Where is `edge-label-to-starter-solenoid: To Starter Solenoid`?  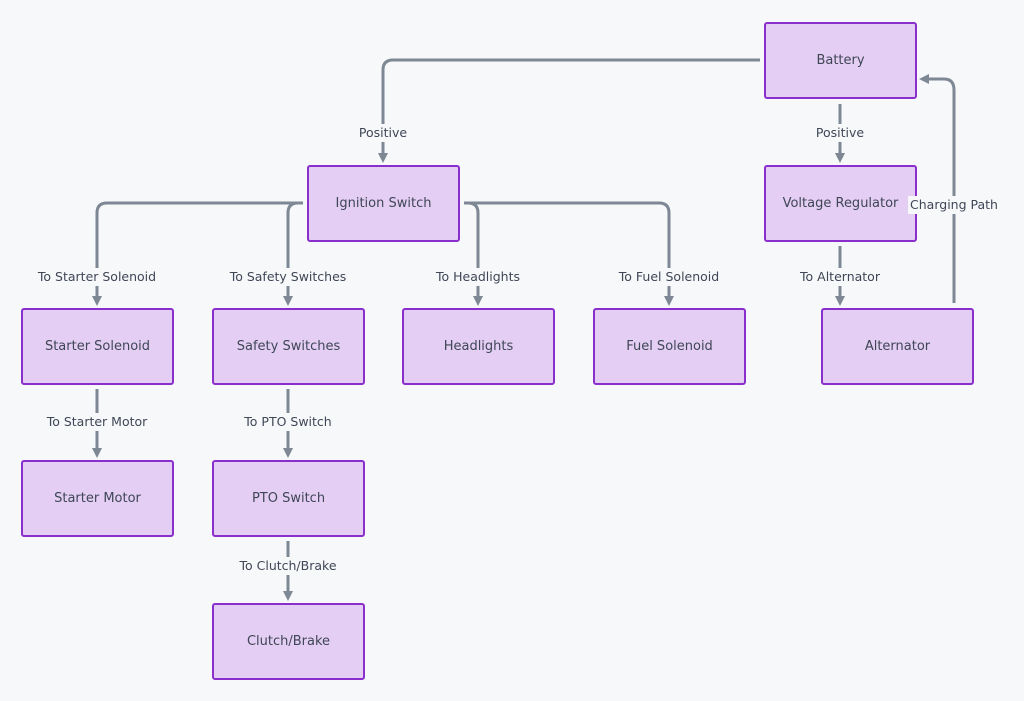
edge-label-to-starter-solenoid: To Starter Solenoid is located at coordinates (97, 277).